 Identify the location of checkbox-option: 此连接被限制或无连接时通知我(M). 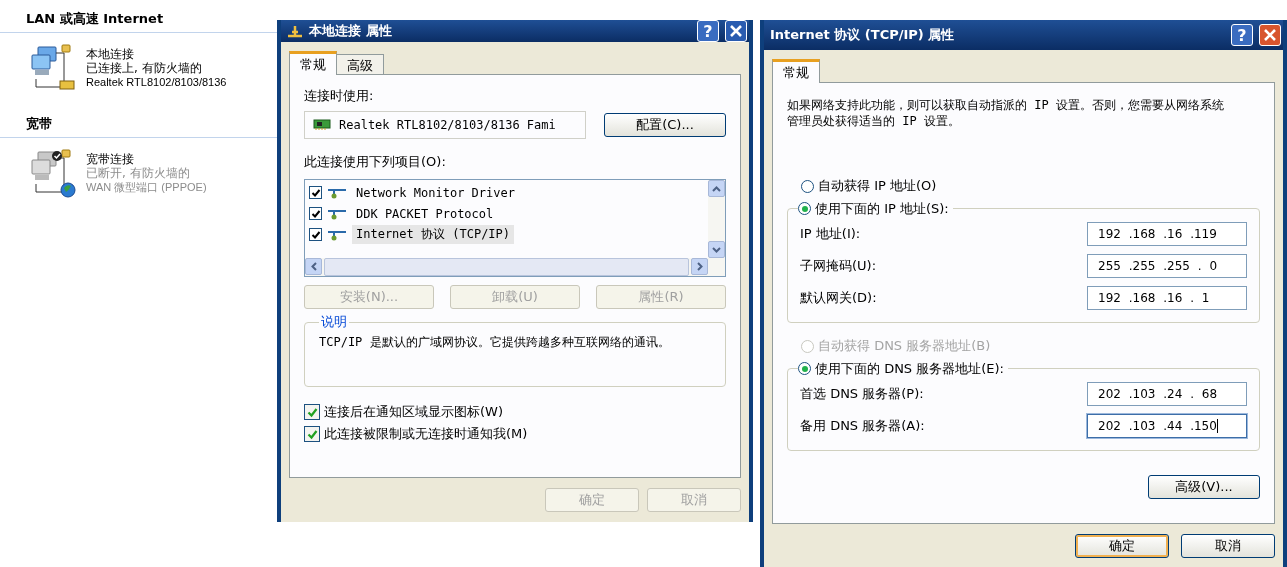
(515, 434).